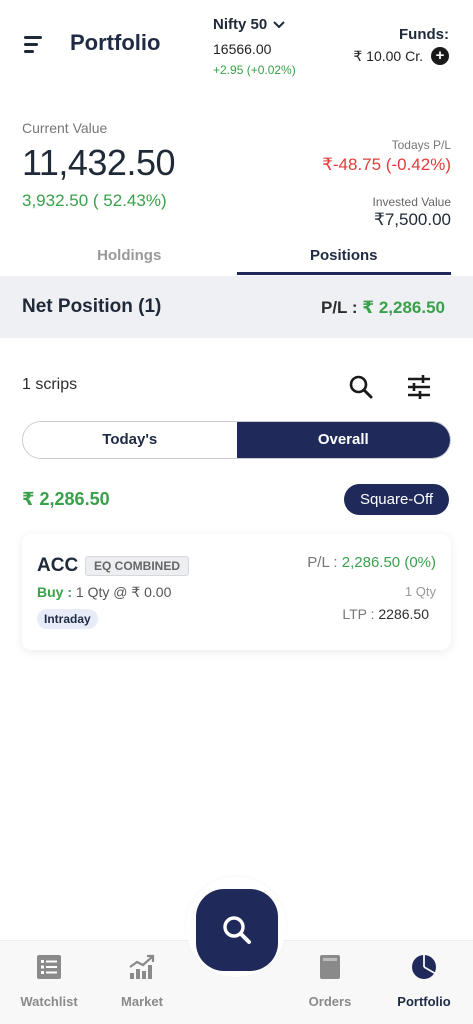  What do you see at coordinates (420, 591) in the screenshot?
I see `position-qty: 1 Qty` at bounding box center [420, 591].